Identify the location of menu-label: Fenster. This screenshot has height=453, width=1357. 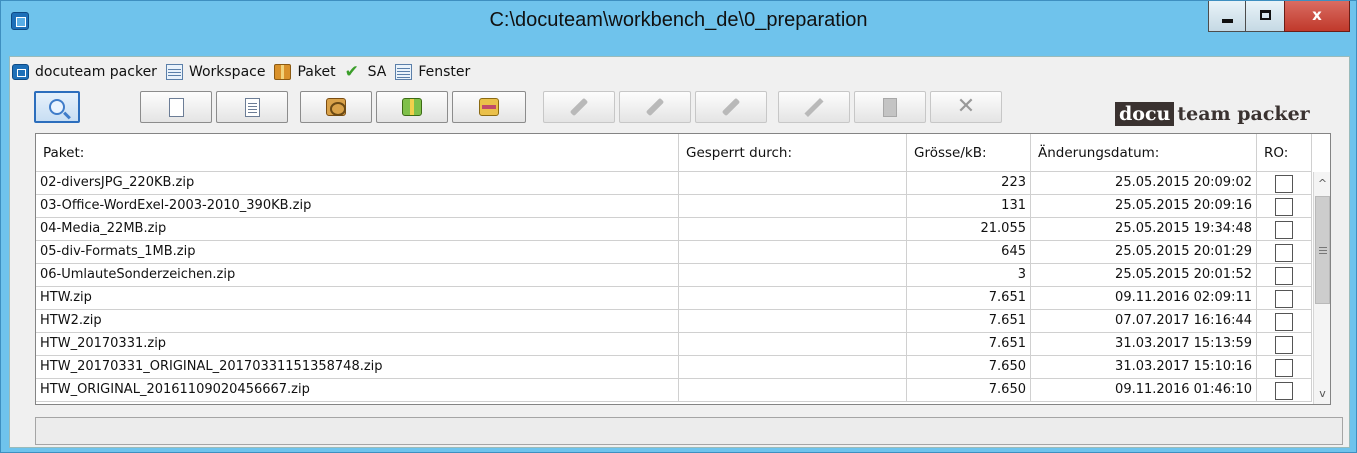
(444, 72).